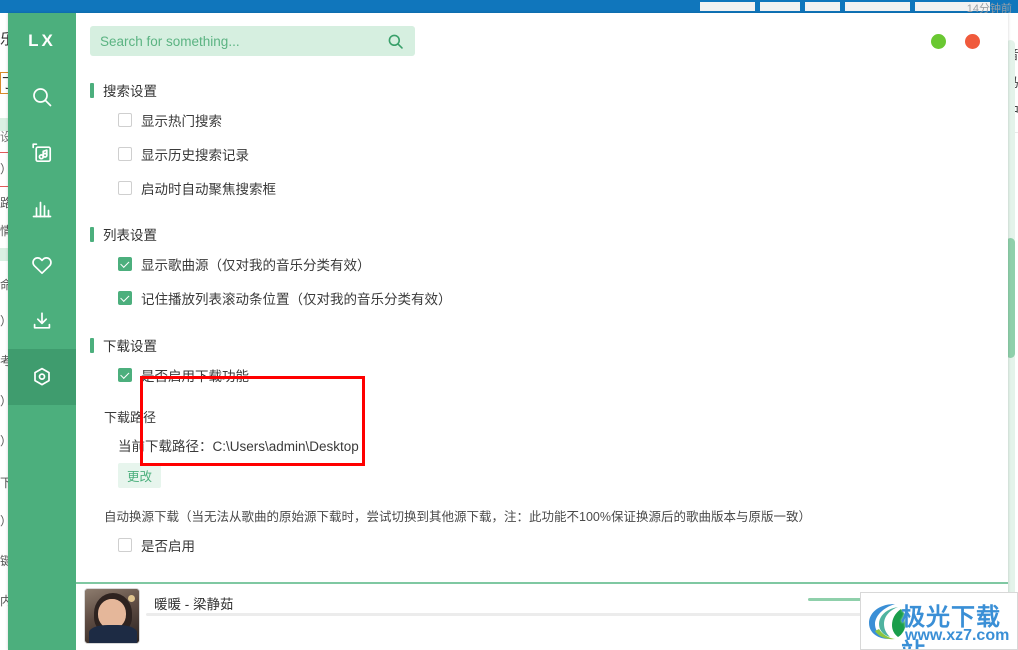 The height and width of the screenshot is (650, 1018). Describe the element at coordinates (542, 264) in the screenshot. I see `option-show-song-source: 显示歌曲源（仅对我的音乐分类有效）` at that location.